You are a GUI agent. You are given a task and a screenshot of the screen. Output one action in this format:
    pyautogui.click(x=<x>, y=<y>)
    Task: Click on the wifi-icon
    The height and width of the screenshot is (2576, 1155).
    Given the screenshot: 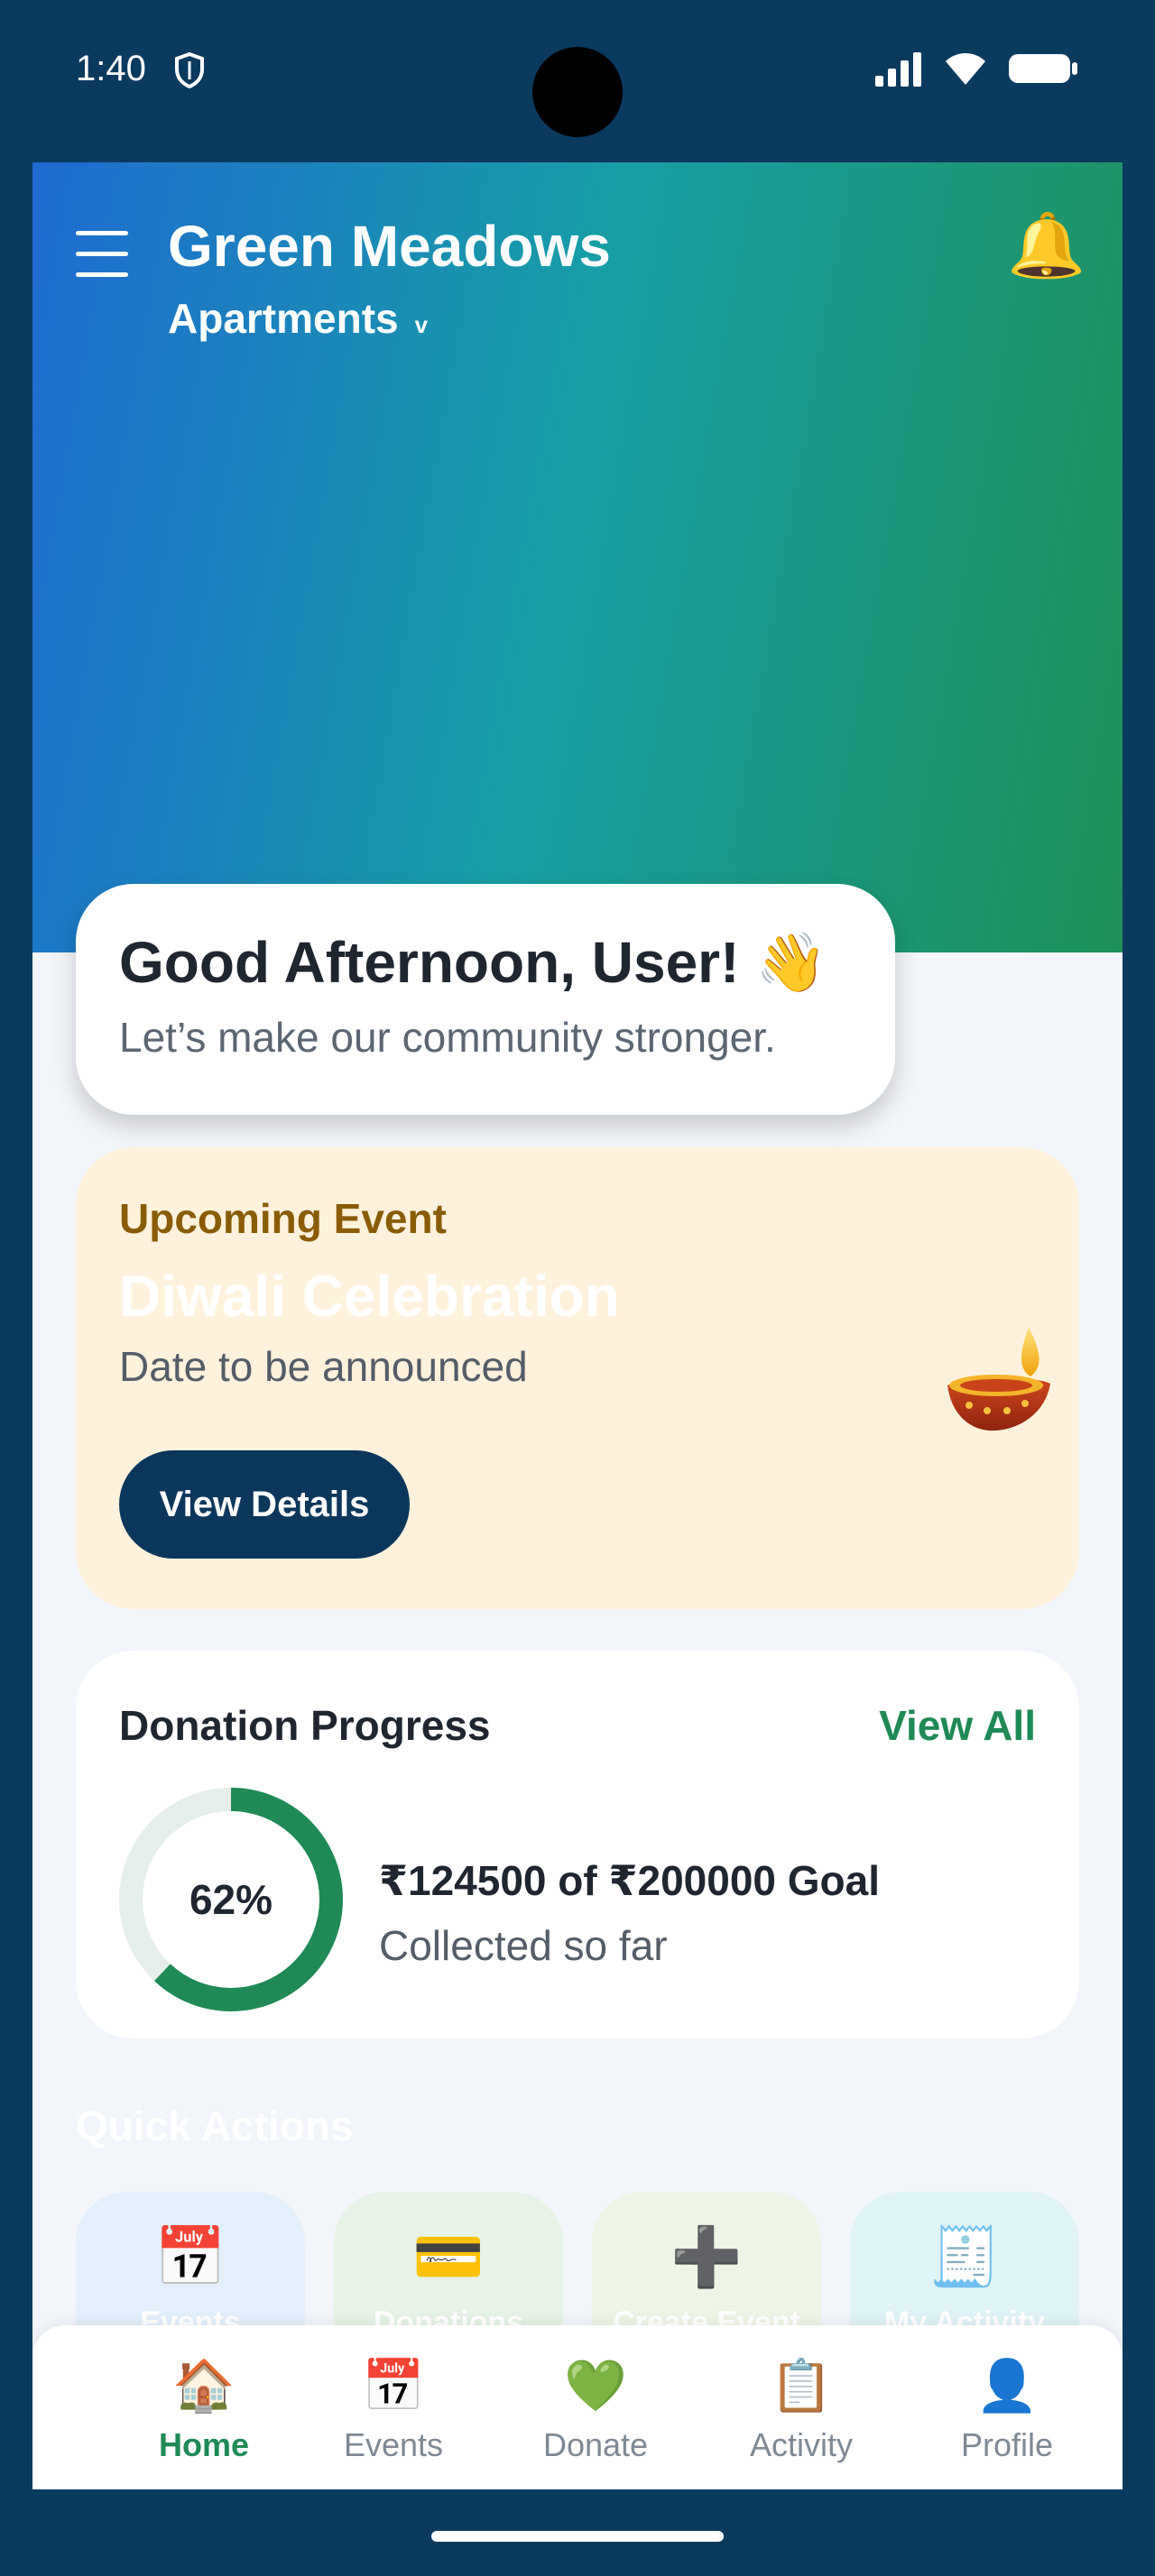 What is the action you would take?
    pyautogui.click(x=966, y=69)
    